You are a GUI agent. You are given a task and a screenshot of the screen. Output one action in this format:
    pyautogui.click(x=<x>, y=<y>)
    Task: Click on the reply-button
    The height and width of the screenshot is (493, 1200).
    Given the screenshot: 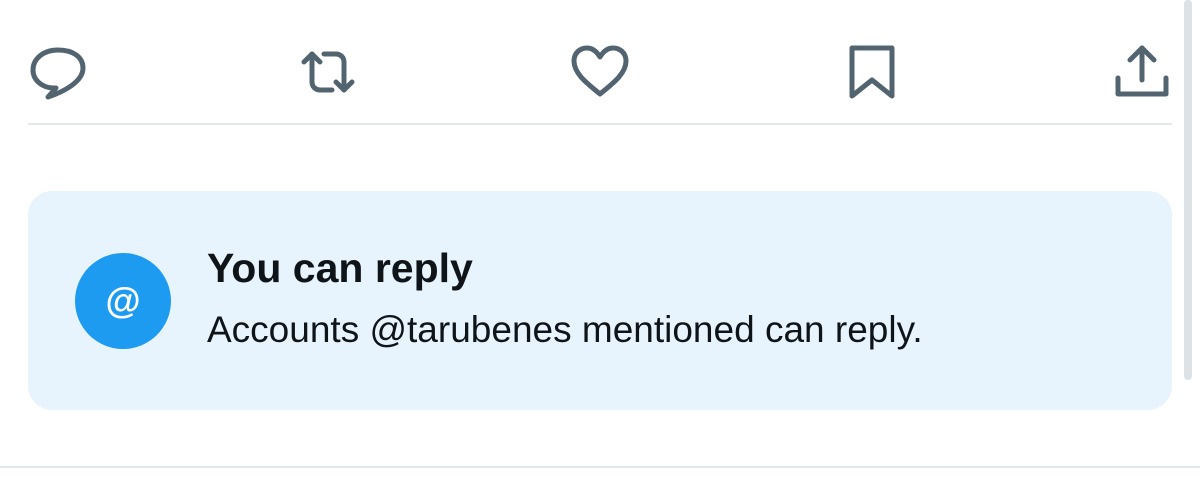 What is the action you would take?
    pyautogui.click(x=58, y=72)
    